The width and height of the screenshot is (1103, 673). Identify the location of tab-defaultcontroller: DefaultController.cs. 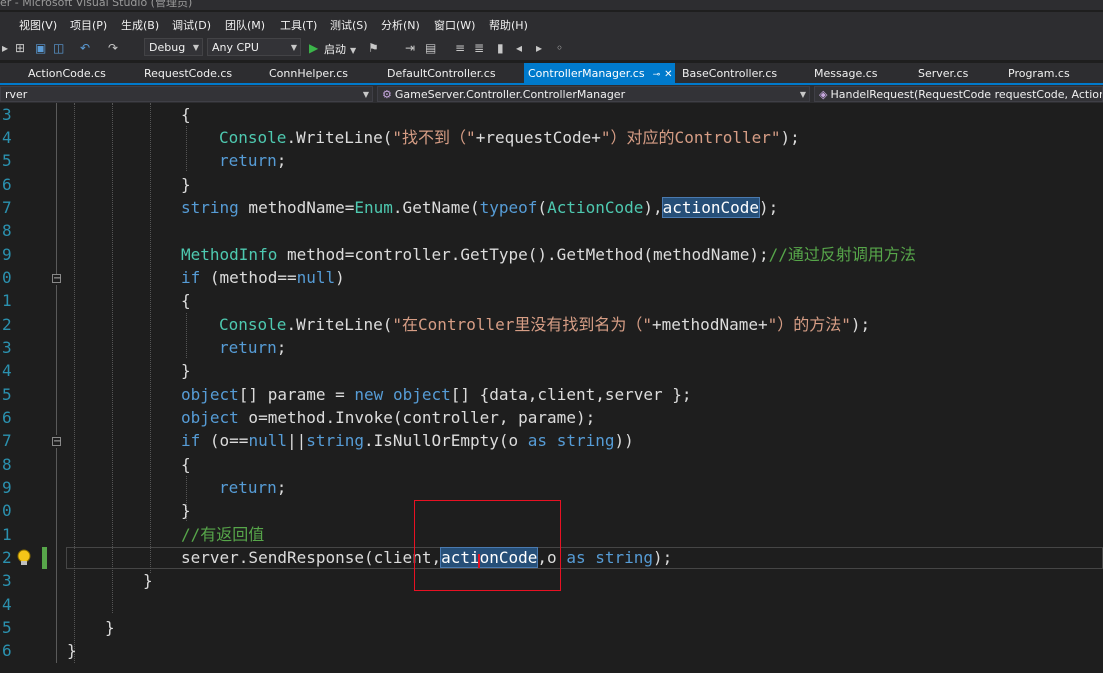
(441, 73).